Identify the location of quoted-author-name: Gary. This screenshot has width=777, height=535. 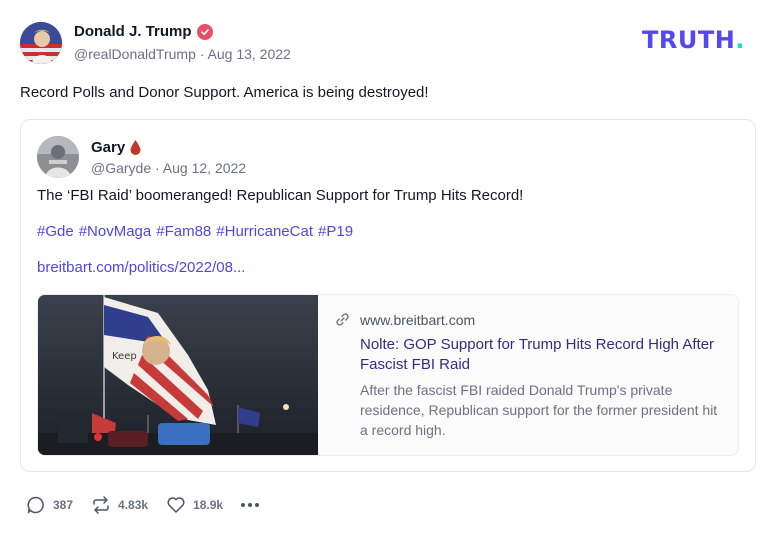
(116, 147).